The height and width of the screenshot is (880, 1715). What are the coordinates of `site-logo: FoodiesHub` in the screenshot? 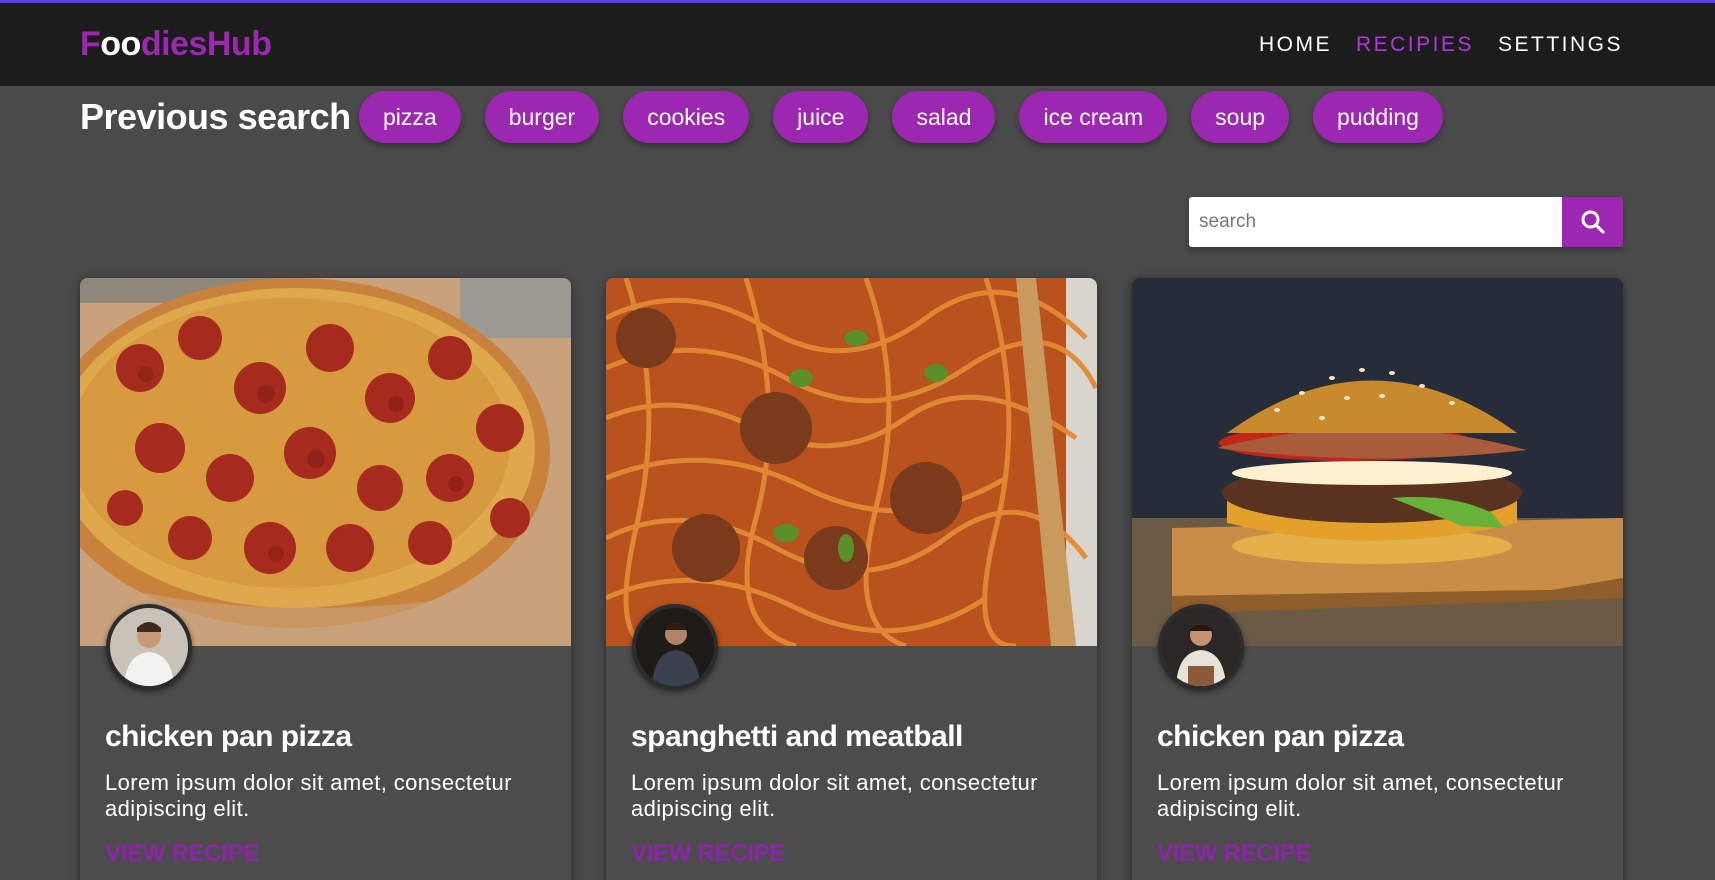 It's located at (176, 44).